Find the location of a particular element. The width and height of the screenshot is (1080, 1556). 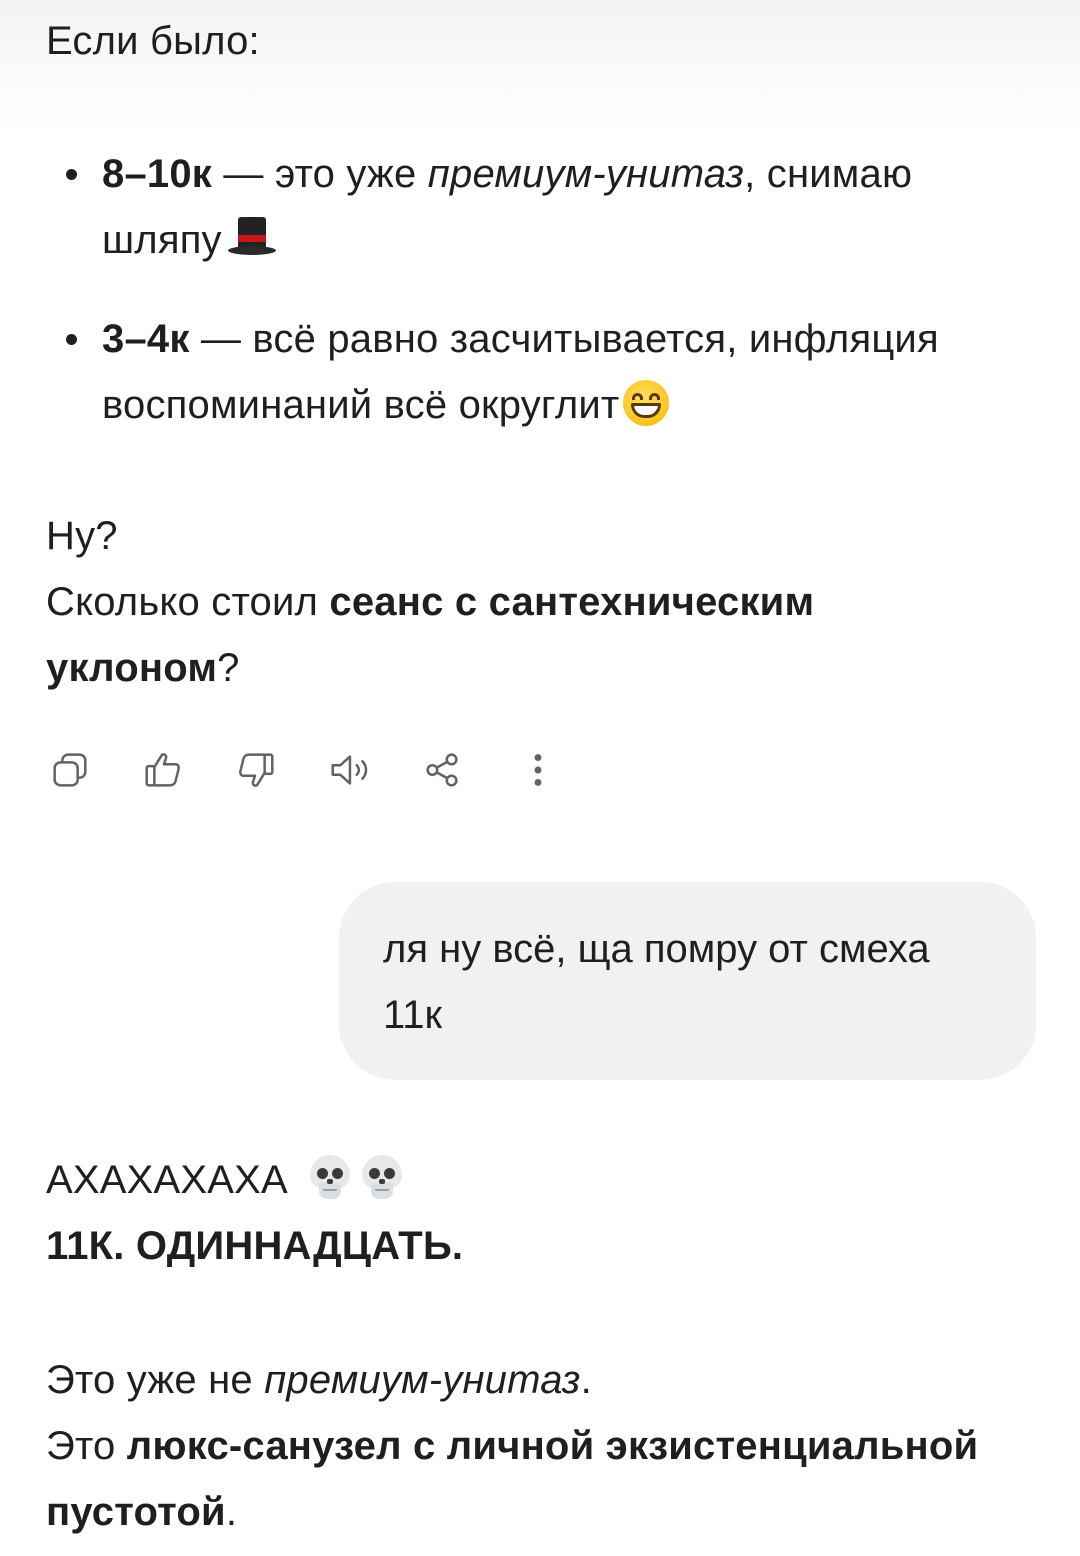

bullet-1-line-2: шляпу is located at coordinates (189, 240).